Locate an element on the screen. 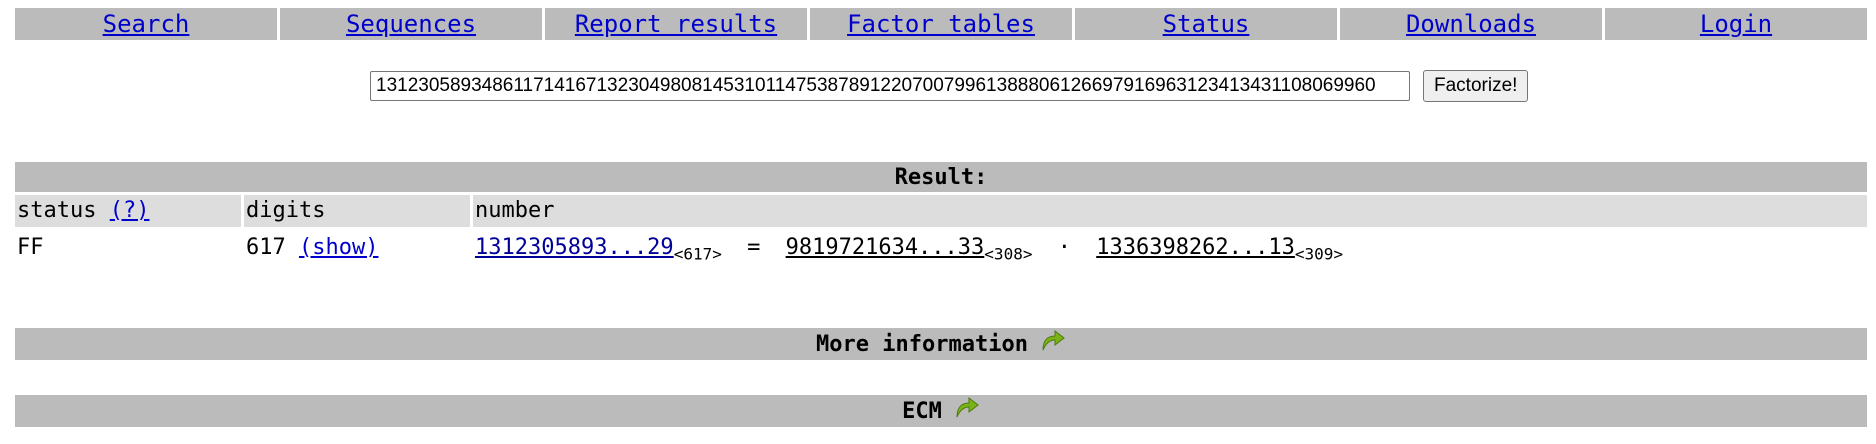 The width and height of the screenshot is (1876, 444). digits-column-header: digits is located at coordinates (357, 211).